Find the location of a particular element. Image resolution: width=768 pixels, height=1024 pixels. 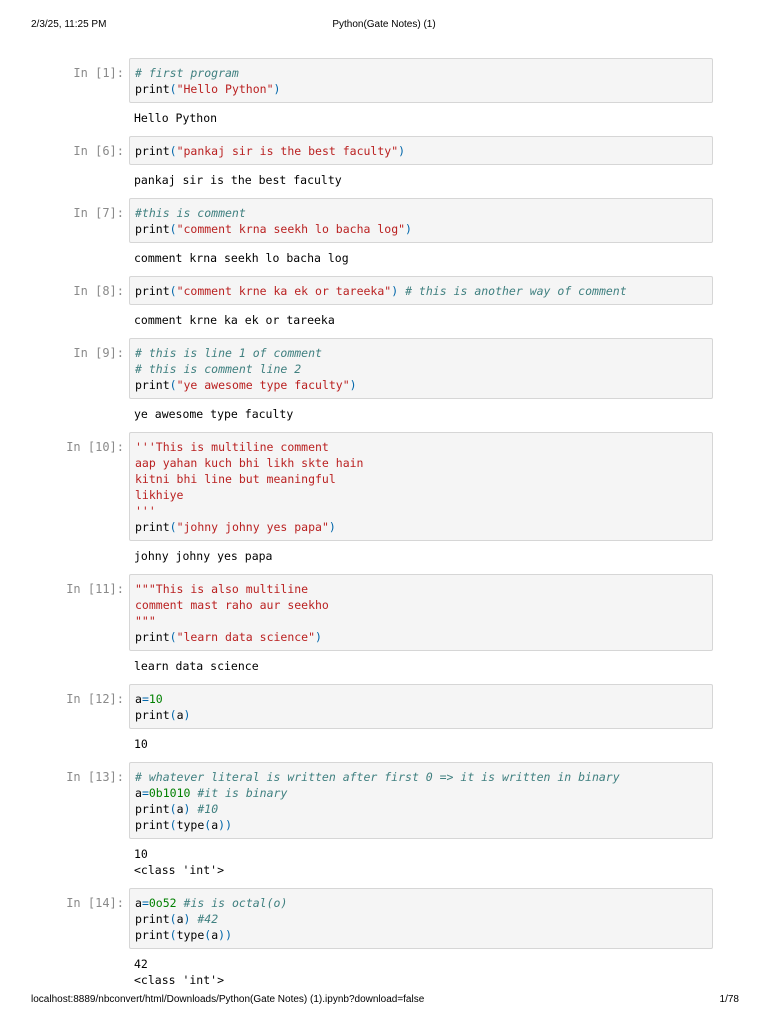

code-token: # this is line 1 of comment is located at coordinates (228, 353).